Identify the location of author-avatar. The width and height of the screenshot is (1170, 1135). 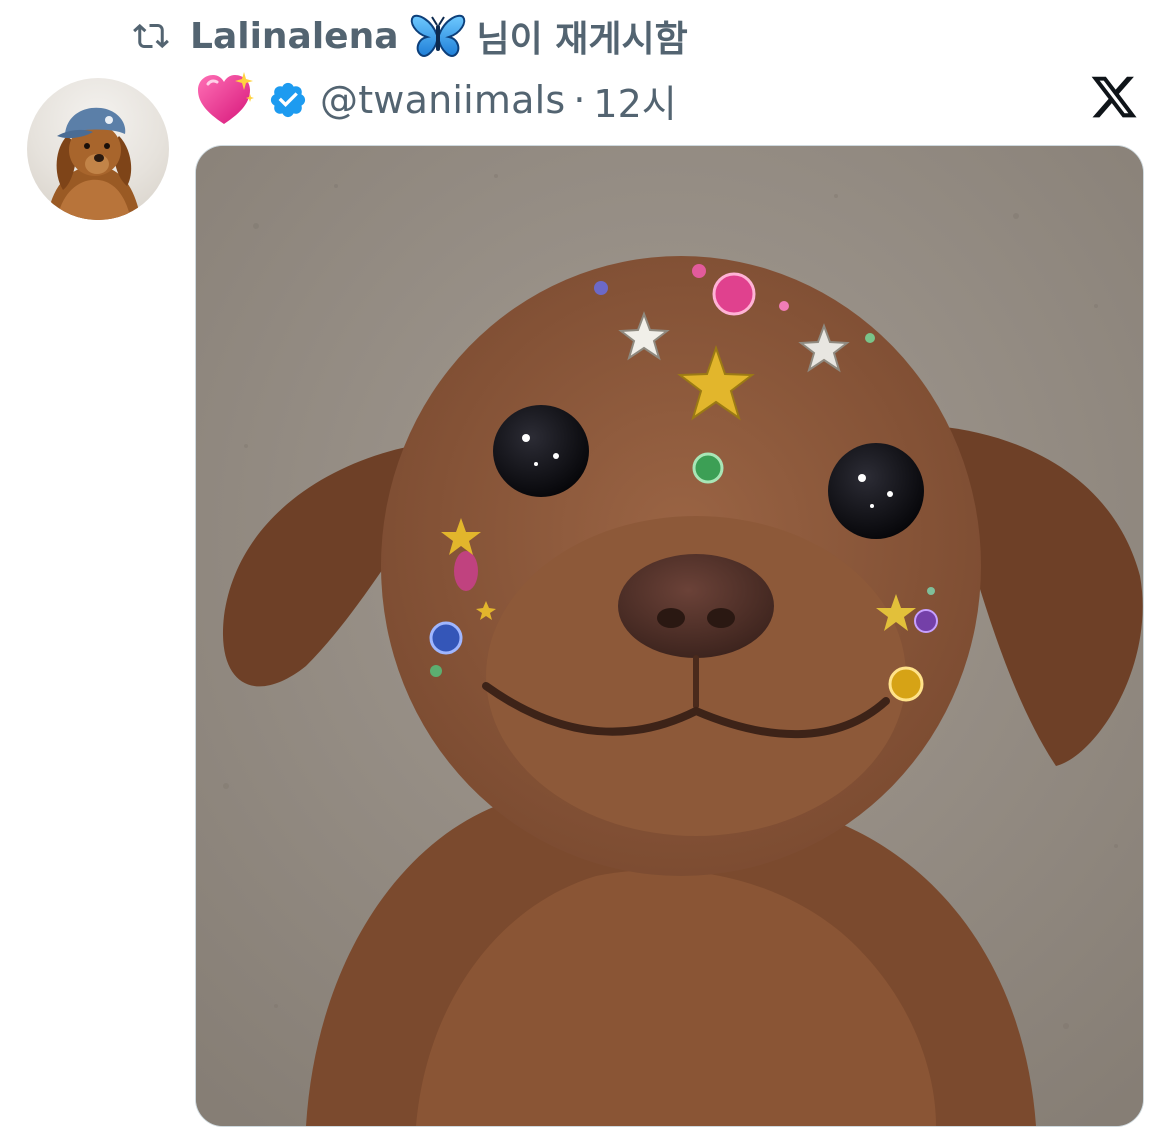
(98, 149).